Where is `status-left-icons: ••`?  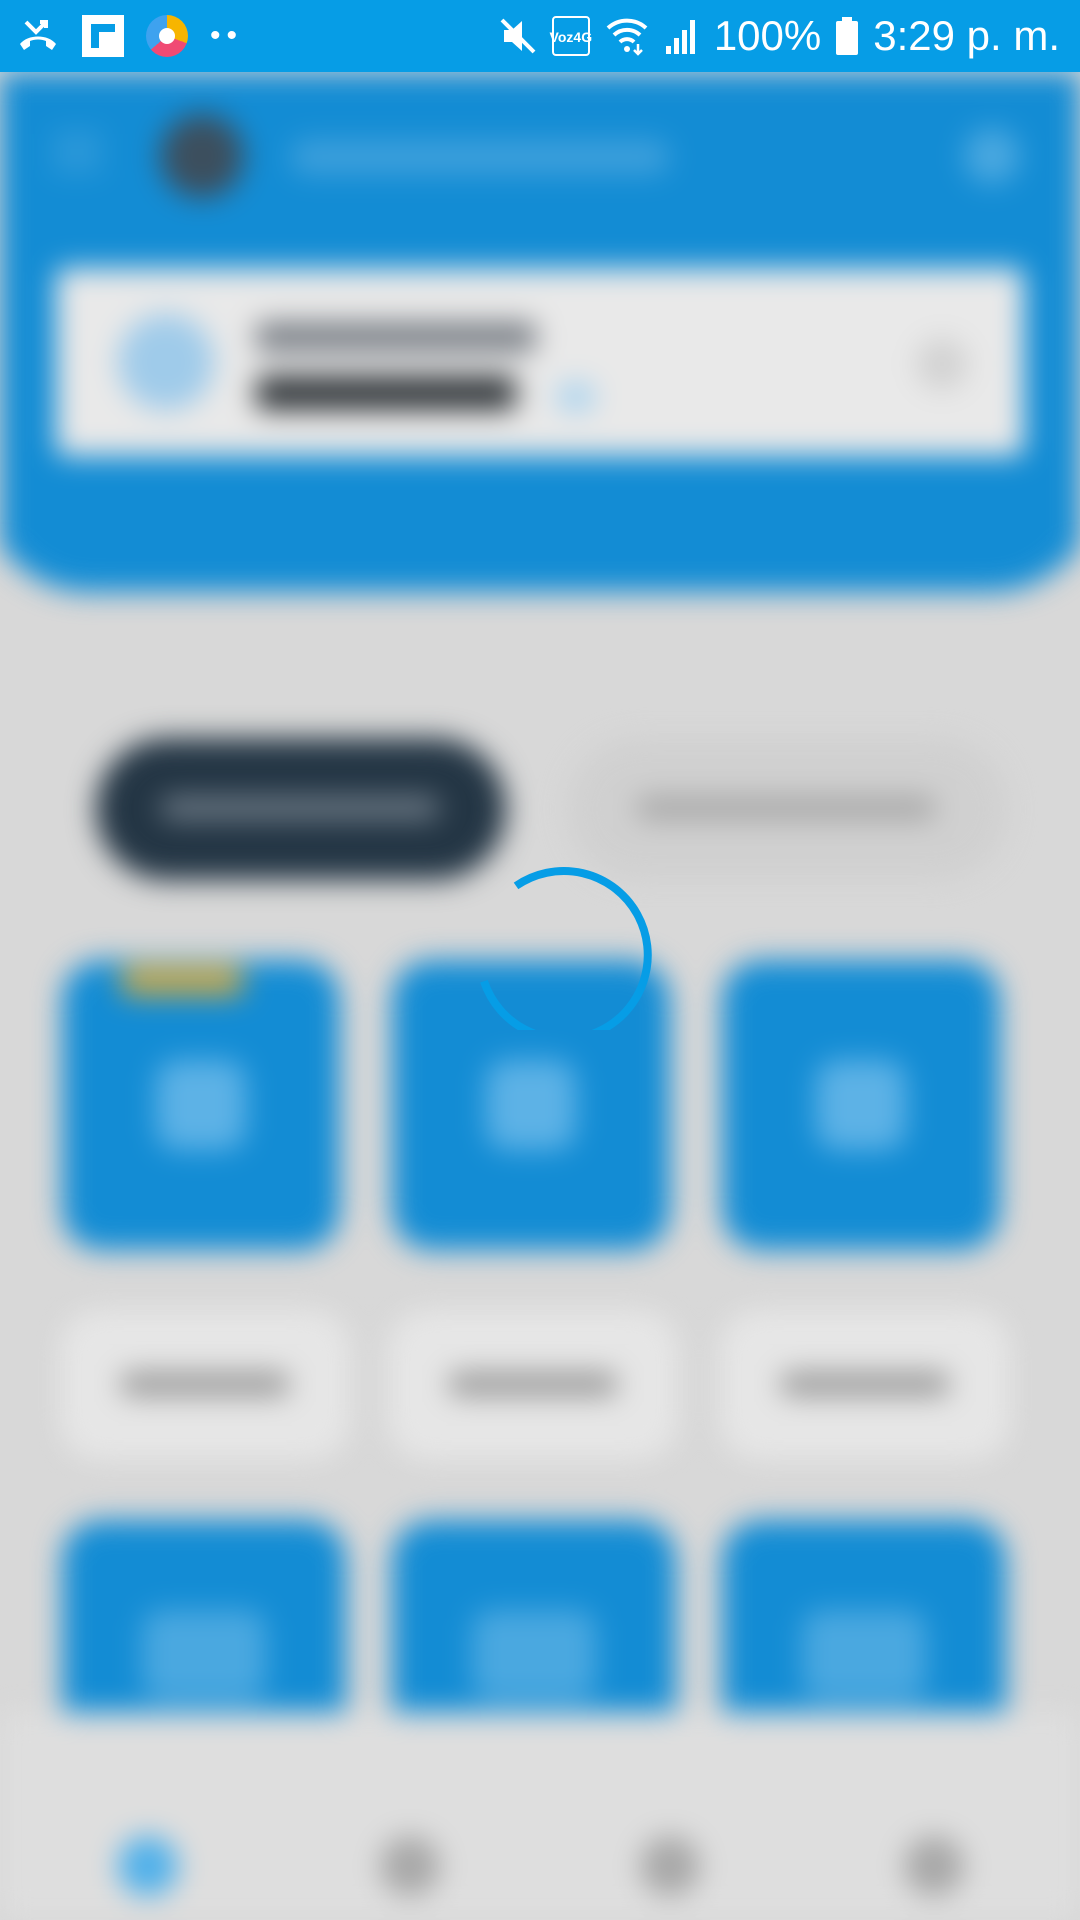
status-left-icons: •• is located at coordinates (129, 36).